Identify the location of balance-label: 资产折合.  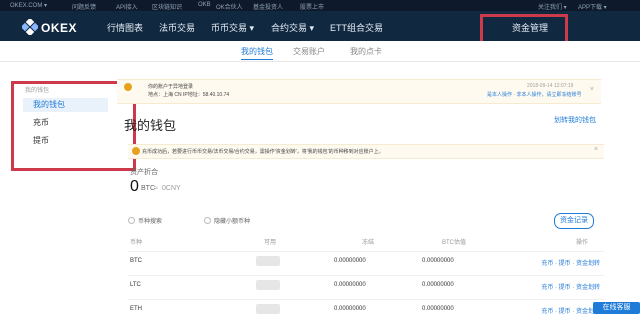
(144, 172).